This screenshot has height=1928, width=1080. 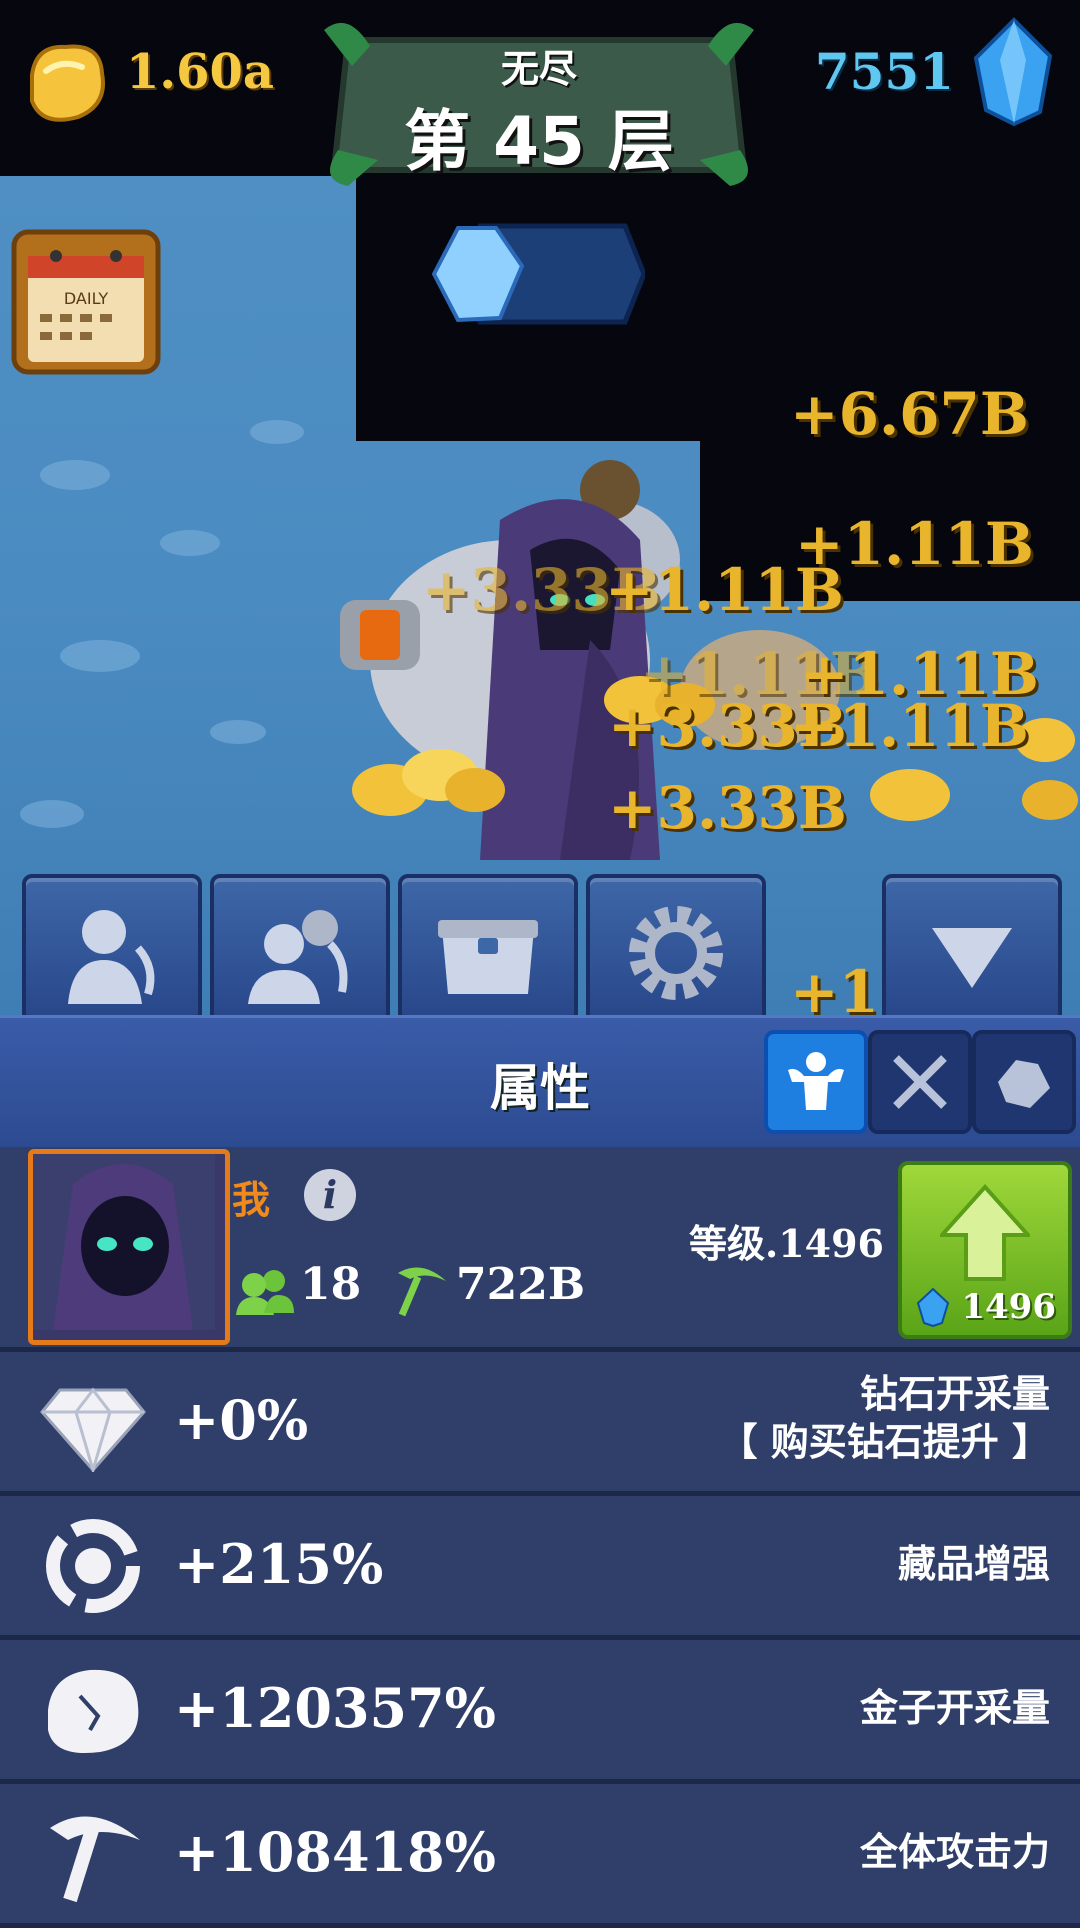 What do you see at coordinates (885, 1442) in the screenshot?
I see `stat-label-hint: 【 购买钻石提升 】` at bounding box center [885, 1442].